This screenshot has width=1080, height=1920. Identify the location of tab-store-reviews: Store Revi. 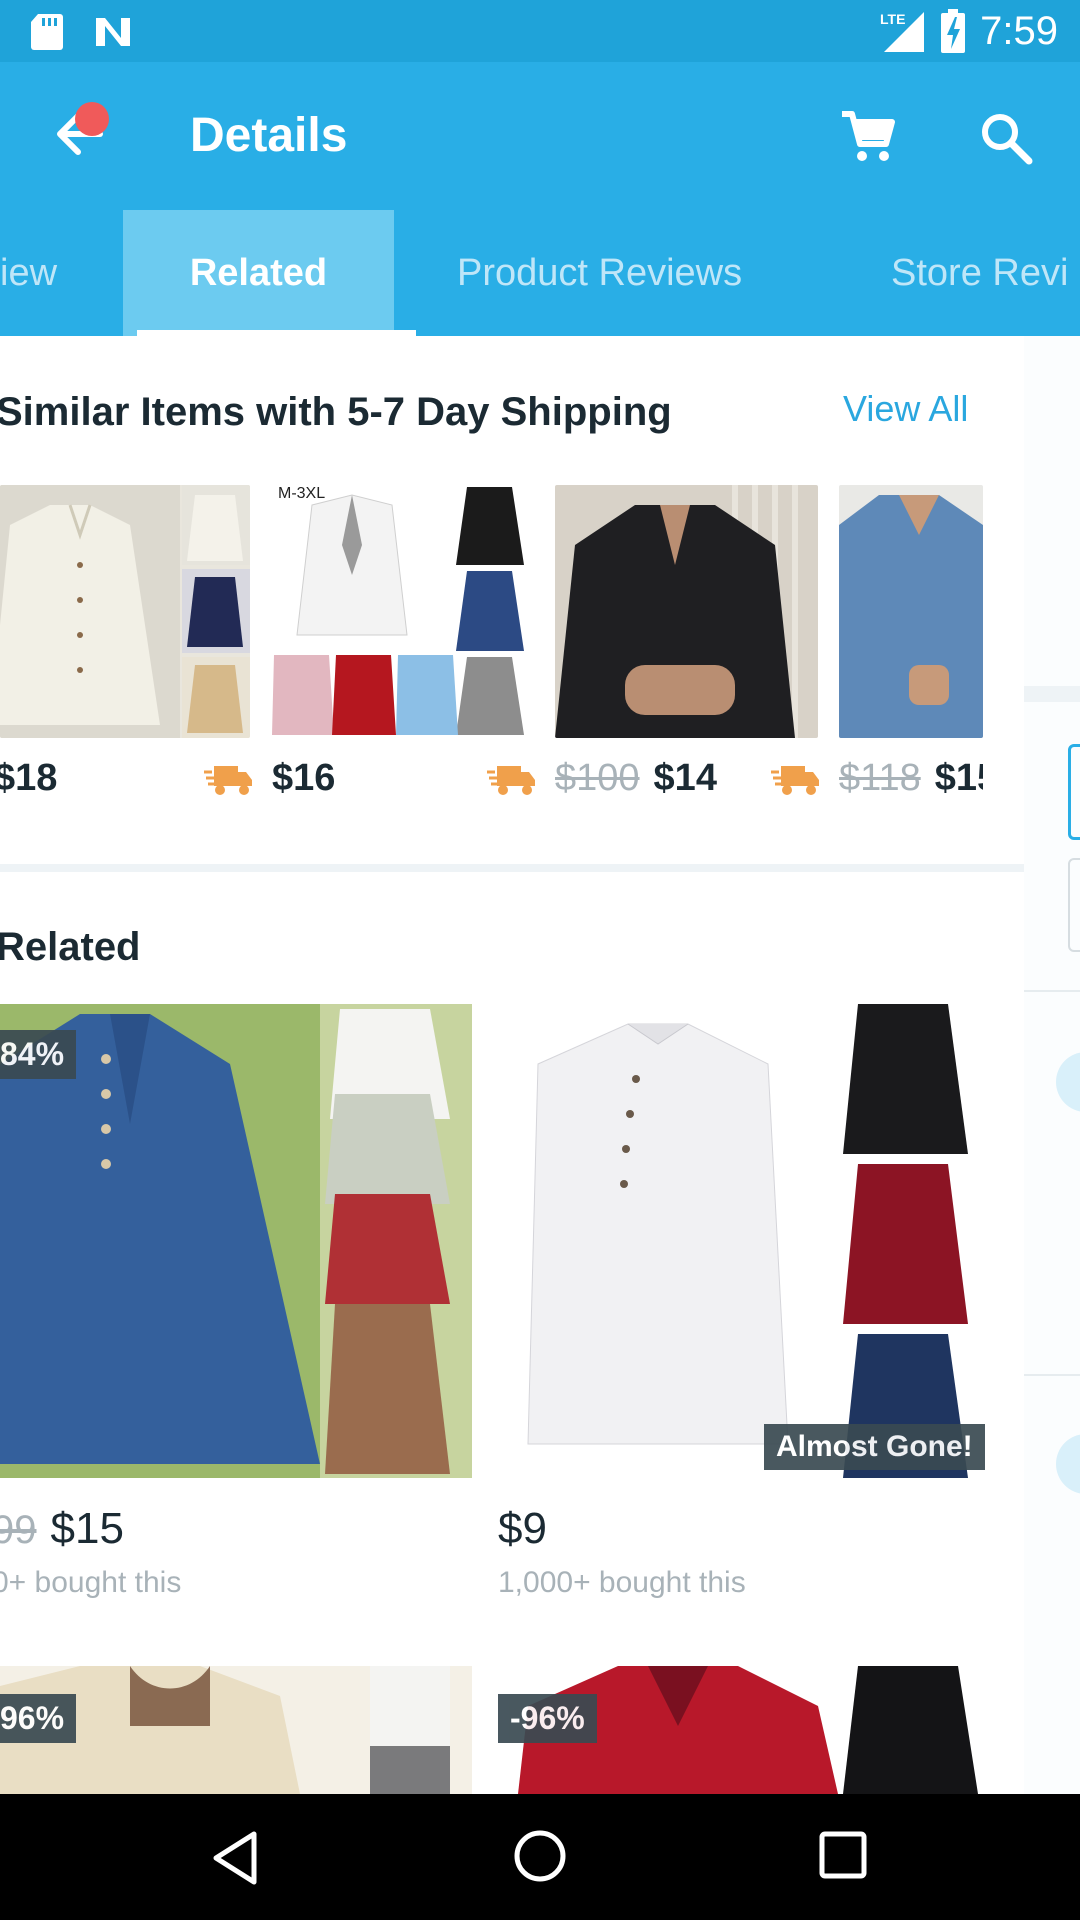
(979, 273).